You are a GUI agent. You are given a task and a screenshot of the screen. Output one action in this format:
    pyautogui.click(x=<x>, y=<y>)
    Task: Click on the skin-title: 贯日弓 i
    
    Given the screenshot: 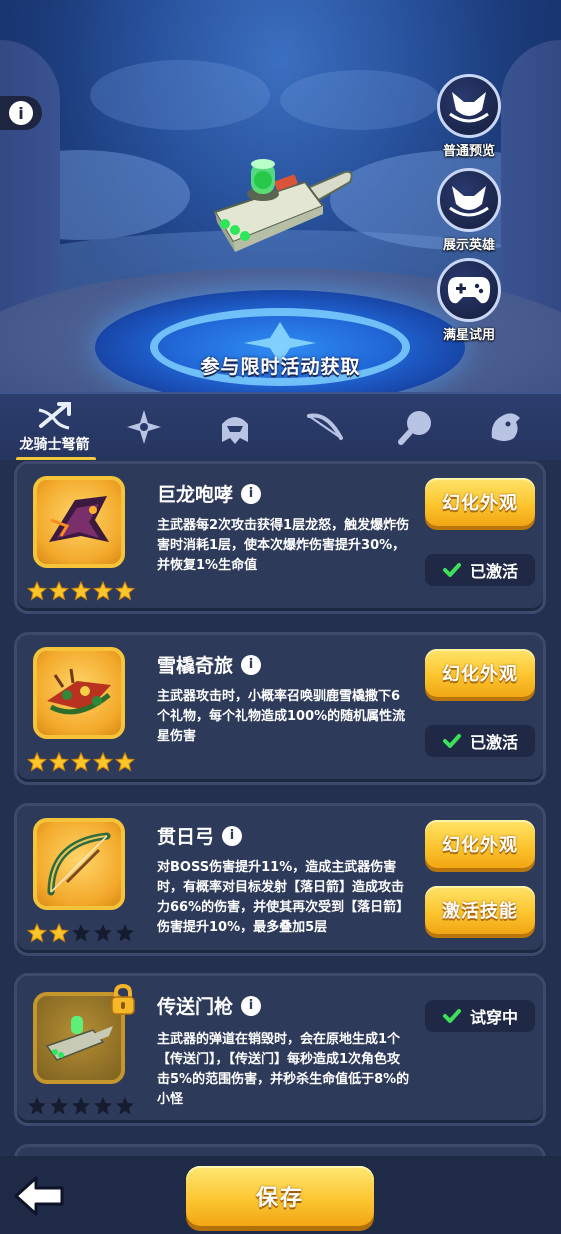 What is the action you would take?
    pyautogui.click(x=200, y=835)
    